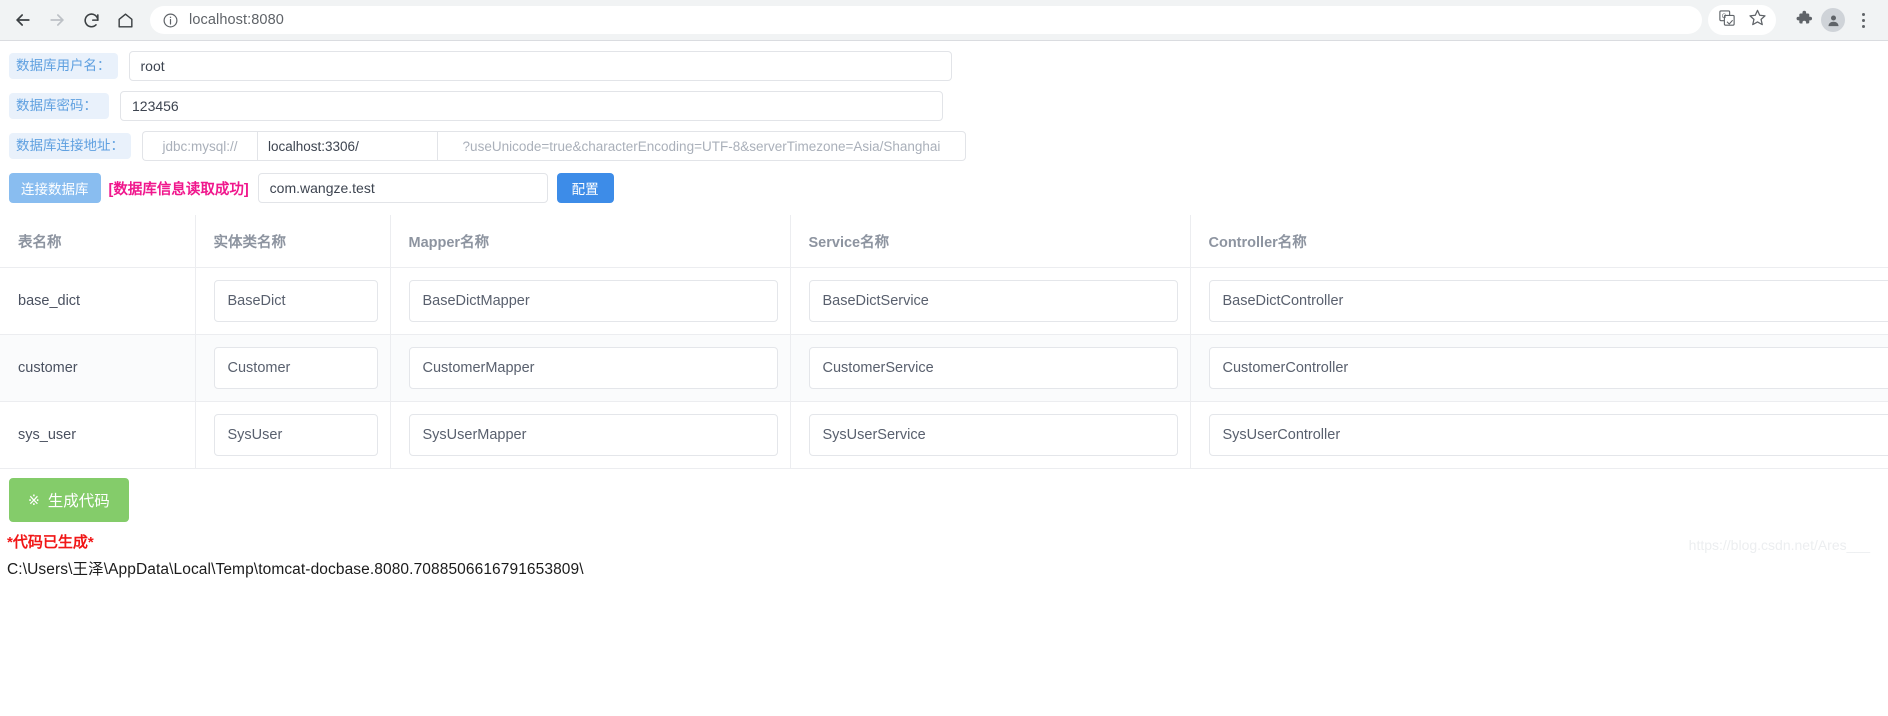  What do you see at coordinates (63, 66) in the screenshot?
I see `db-username-label: 数据库用户名：` at bounding box center [63, 66].